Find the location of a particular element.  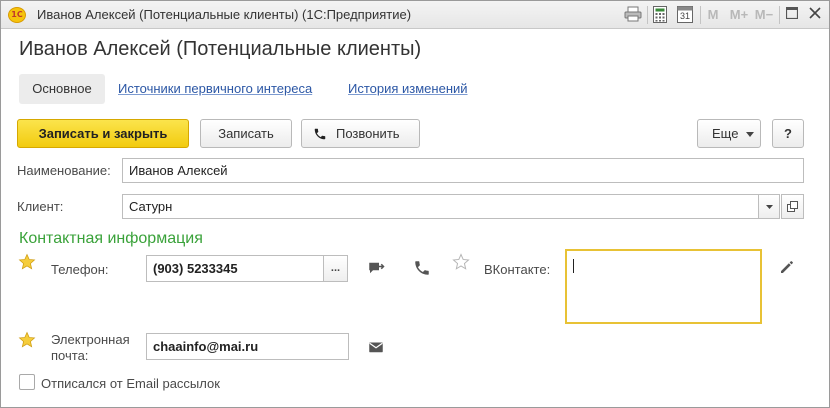

phone-call-icon is located at coordinates (422, 268).